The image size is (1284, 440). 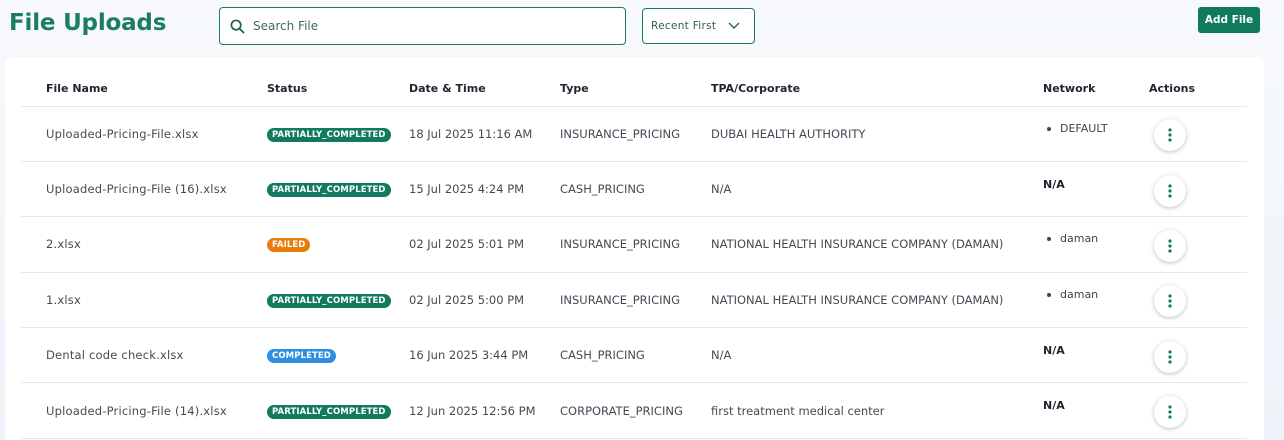 I want to click on search-input, so click(x=433, y=26).